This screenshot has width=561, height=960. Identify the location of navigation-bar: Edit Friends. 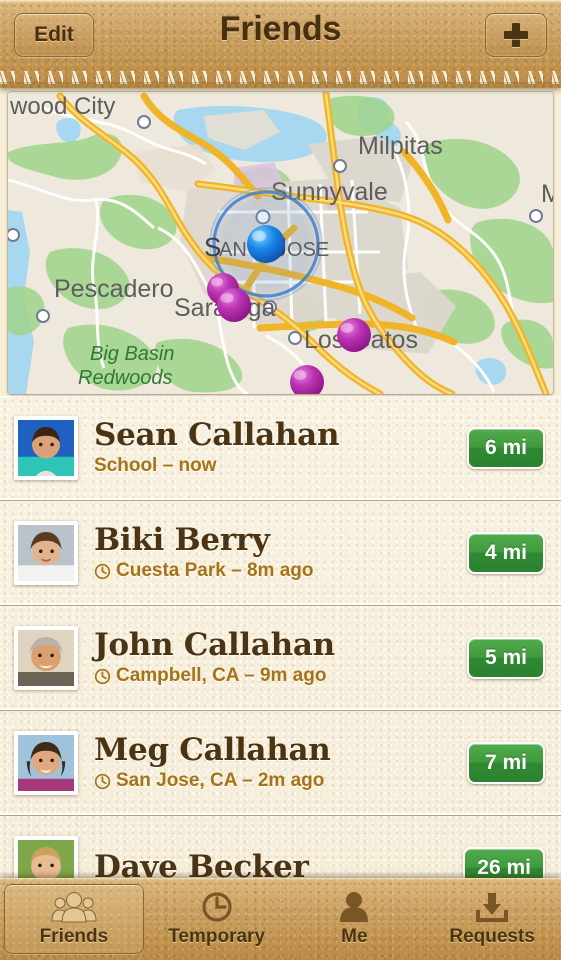
(280, 44).